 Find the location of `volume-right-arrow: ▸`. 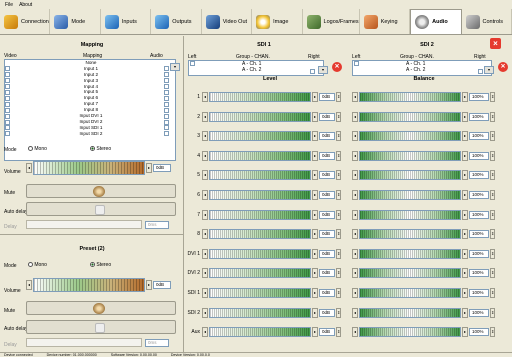

volume-right-arrow: ▸ is located at coordinates (149, 168).